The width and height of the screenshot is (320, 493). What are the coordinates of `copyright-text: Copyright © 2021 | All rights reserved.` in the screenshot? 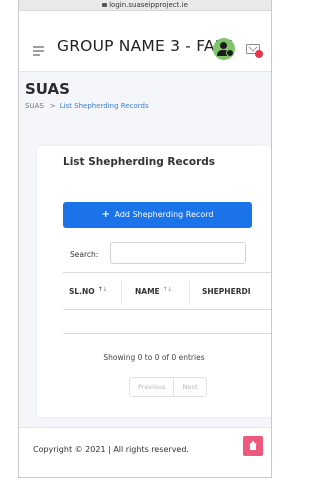 It's located at (111, 449).